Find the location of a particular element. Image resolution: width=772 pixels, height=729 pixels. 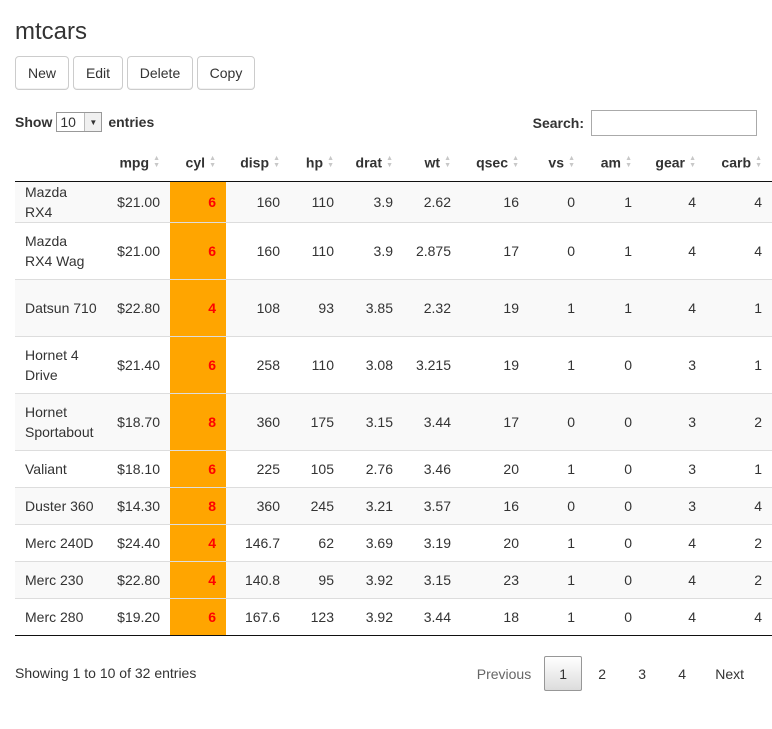

cell-hp: 105 is located at coordinates (317, 468).